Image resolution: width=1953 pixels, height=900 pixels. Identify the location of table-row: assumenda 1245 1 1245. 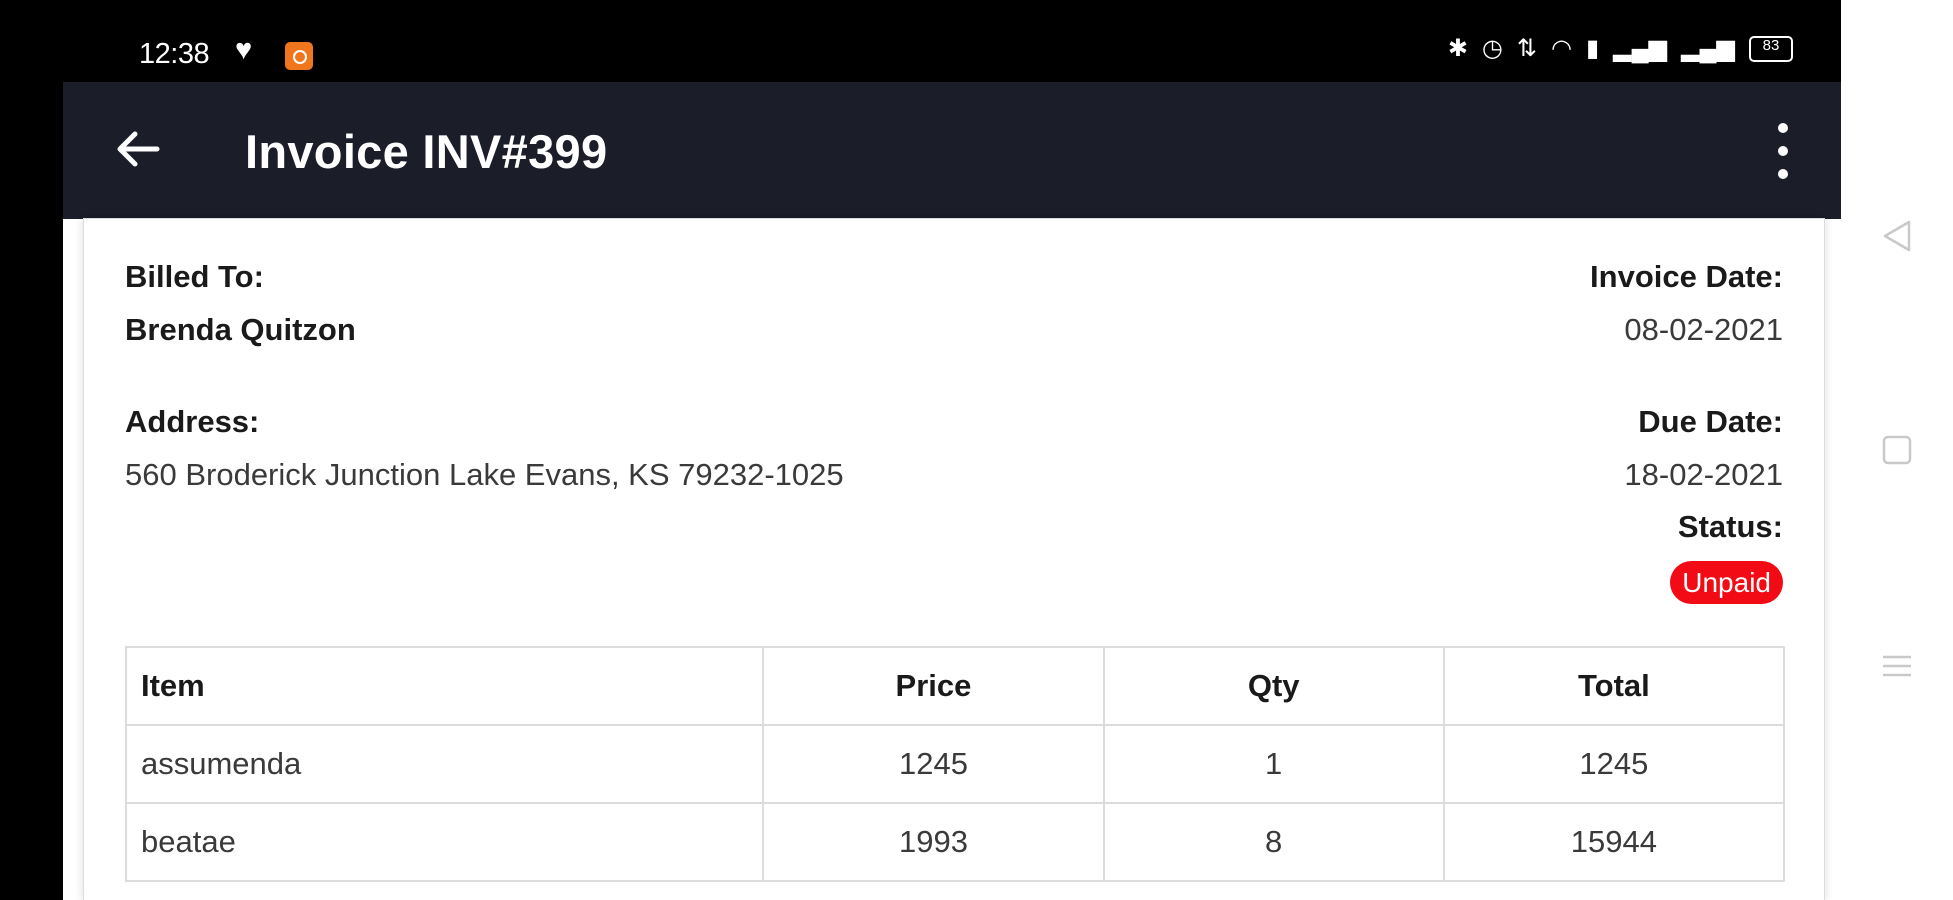
(955, 764).